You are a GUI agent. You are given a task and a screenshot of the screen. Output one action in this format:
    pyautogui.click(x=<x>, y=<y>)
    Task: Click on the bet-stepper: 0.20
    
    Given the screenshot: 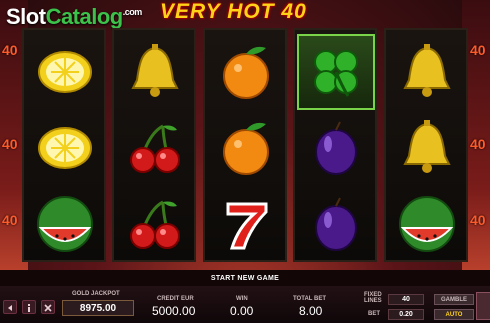 What is the action you would take?
    pyautogui.click(x=406, y=314)
    